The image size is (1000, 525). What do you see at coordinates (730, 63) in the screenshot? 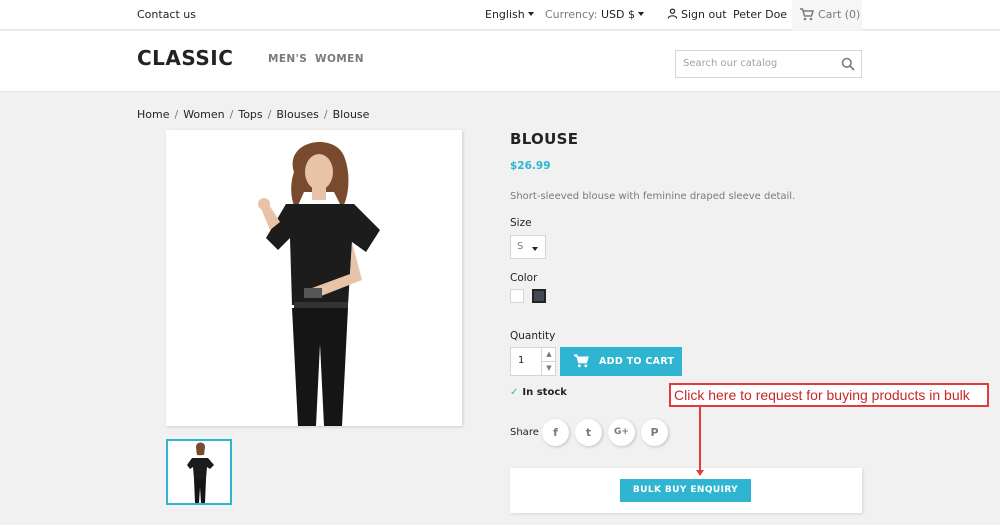
I see `search-placeholder: Search our catalog` at bounding box center [730, 63].